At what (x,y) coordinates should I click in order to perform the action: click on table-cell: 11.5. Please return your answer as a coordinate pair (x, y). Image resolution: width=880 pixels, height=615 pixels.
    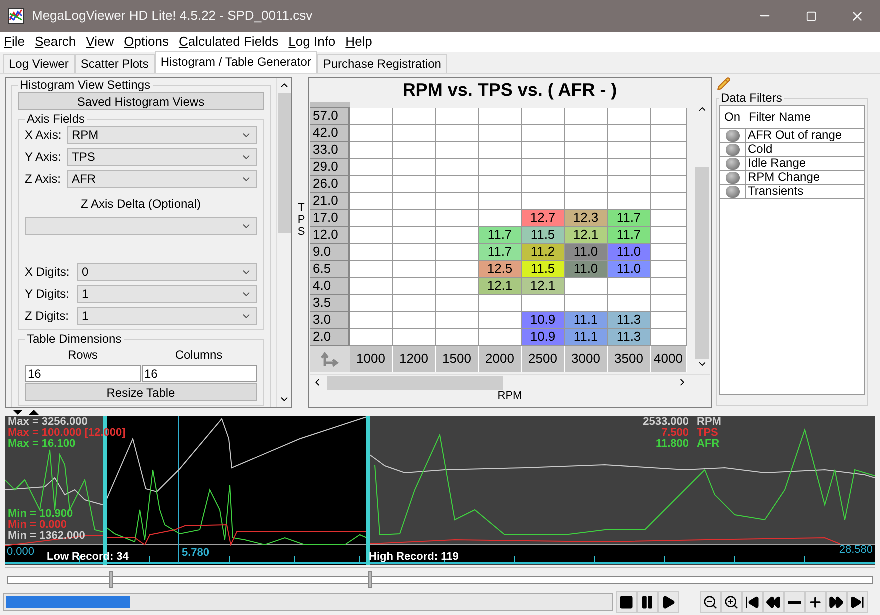
    Looking at the image, I should click on (543, 235).